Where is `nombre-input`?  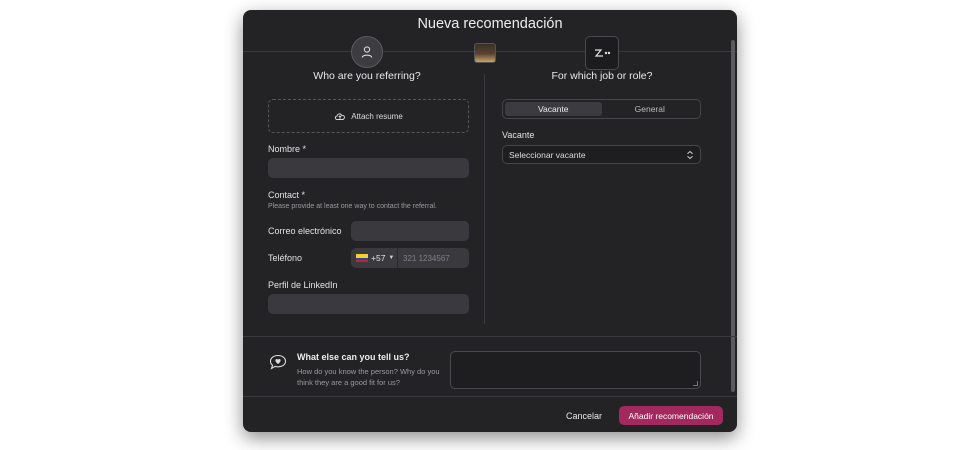 nombre-input is located at coordinates (368, 168).